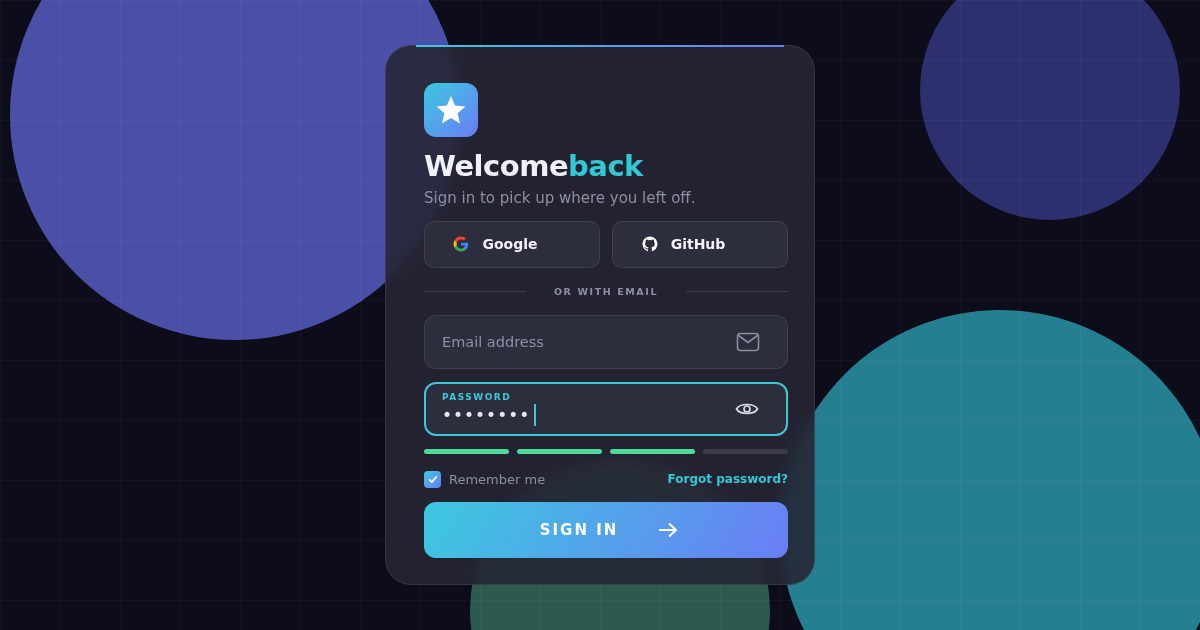 The width and height of the screenshot is (1200, 630). I want to click on google-icon, so click(461, 244).